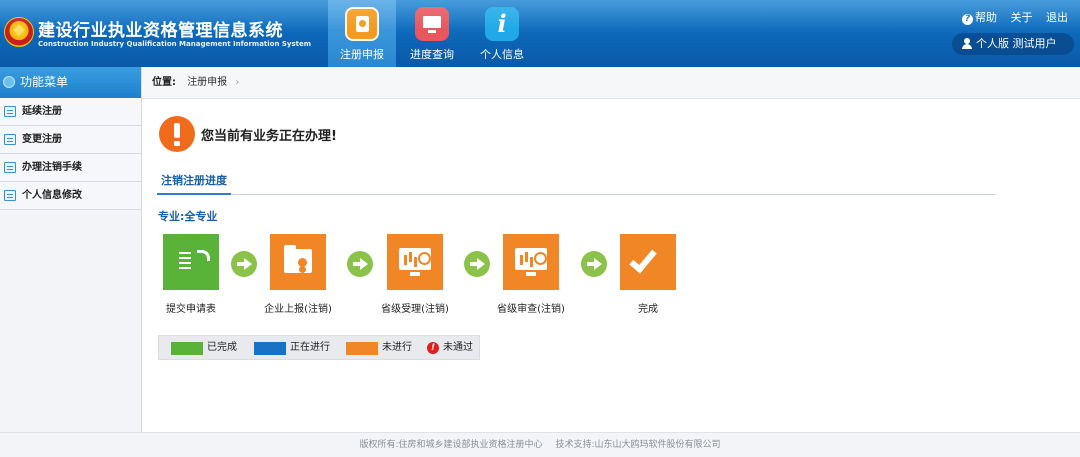 Image resolution: width=1080 pixels, height=457 pixels. What do you see at coordinates (52, 167) in the screenshot?
I see `sidebar-item-label: 办理注销手续` at bounding box center [52, 167].